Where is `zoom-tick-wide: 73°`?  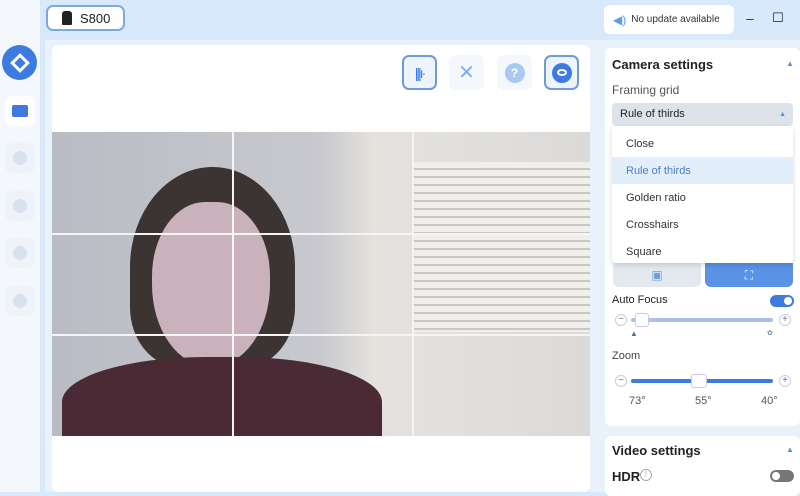 zoom-tick-wide: 73° is located at coordinates (637, 401).